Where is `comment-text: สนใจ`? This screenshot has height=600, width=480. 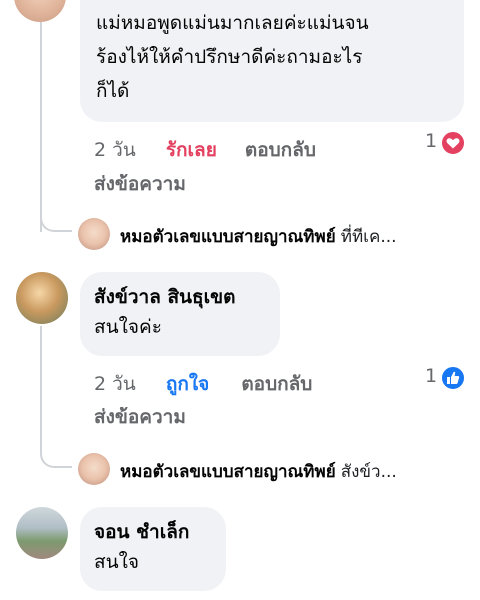 comment-text: สนใจ is located at coordinates (116, 562).